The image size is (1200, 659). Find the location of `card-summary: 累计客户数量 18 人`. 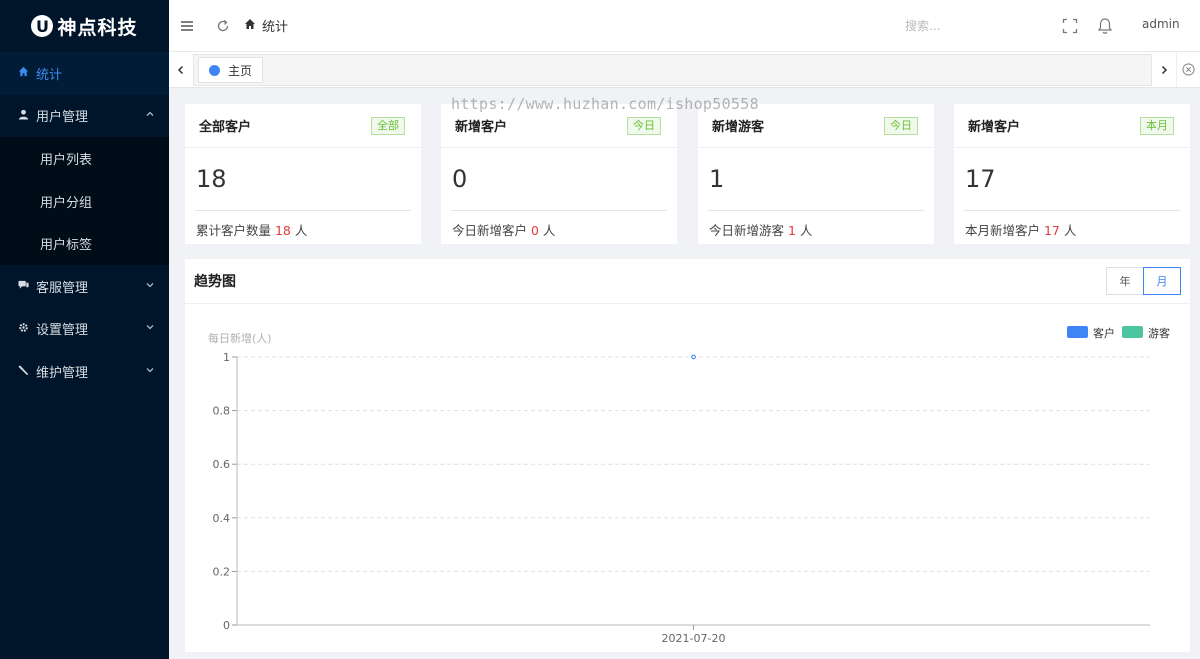

card-summary: 累计客户数量 18 人 is located at coordinates (252, 230).